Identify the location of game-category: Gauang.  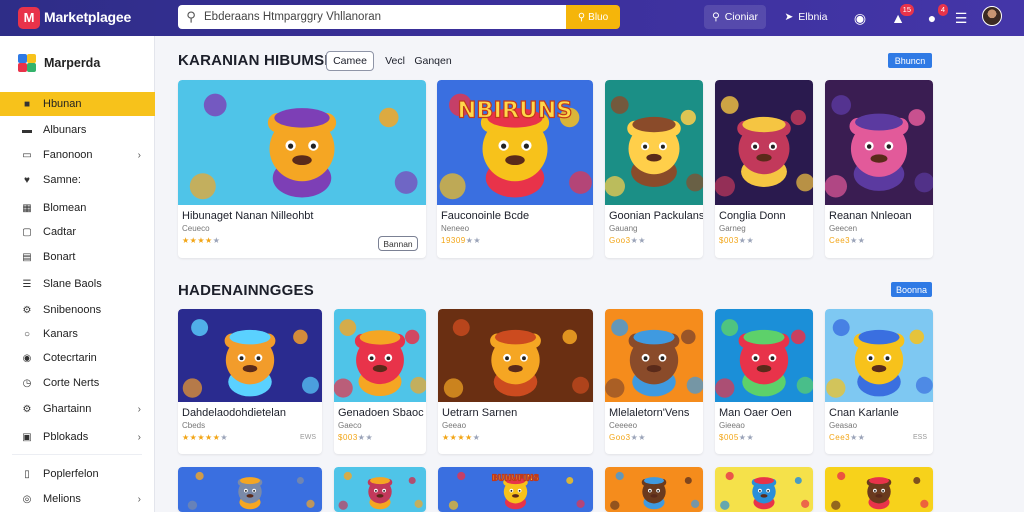
(623, 228).